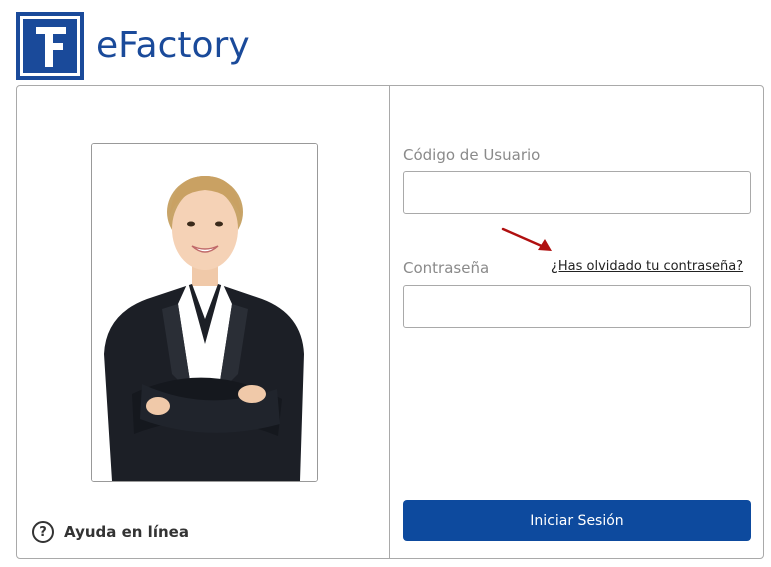 The image size is (771, 567). I want to click on password-input, so click(577, 306).